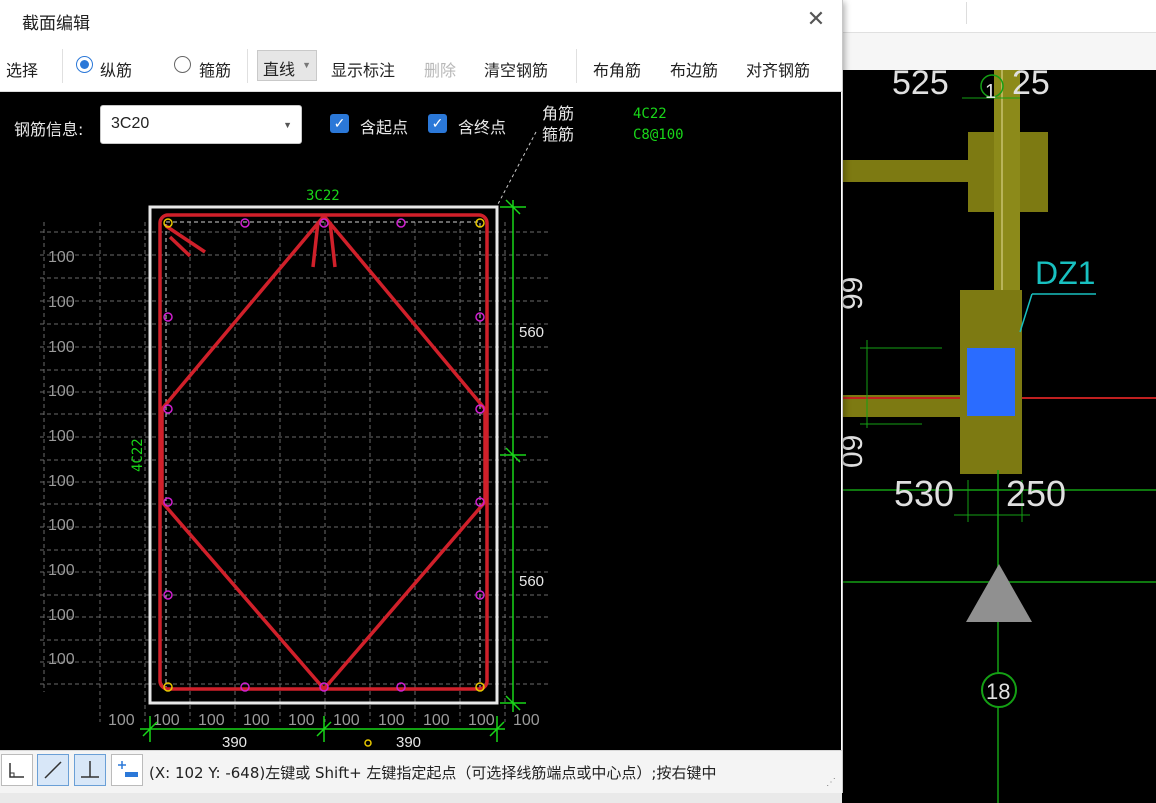  What do you see at coordinates (90, 770) in the screenshot?
I see `perpendicular-icon` at bounding box center [90, 770].